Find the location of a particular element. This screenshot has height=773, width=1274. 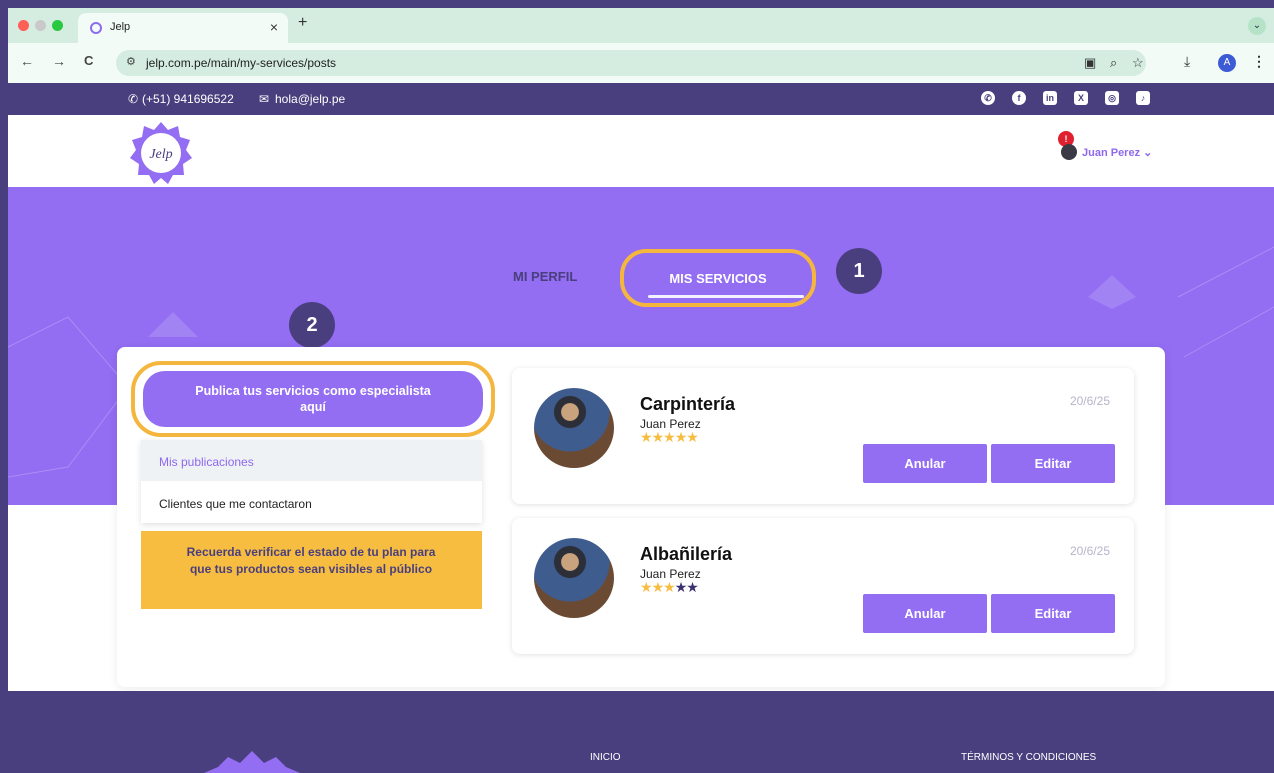

phone-icon: ✆ is located at coordinates (133, 99).